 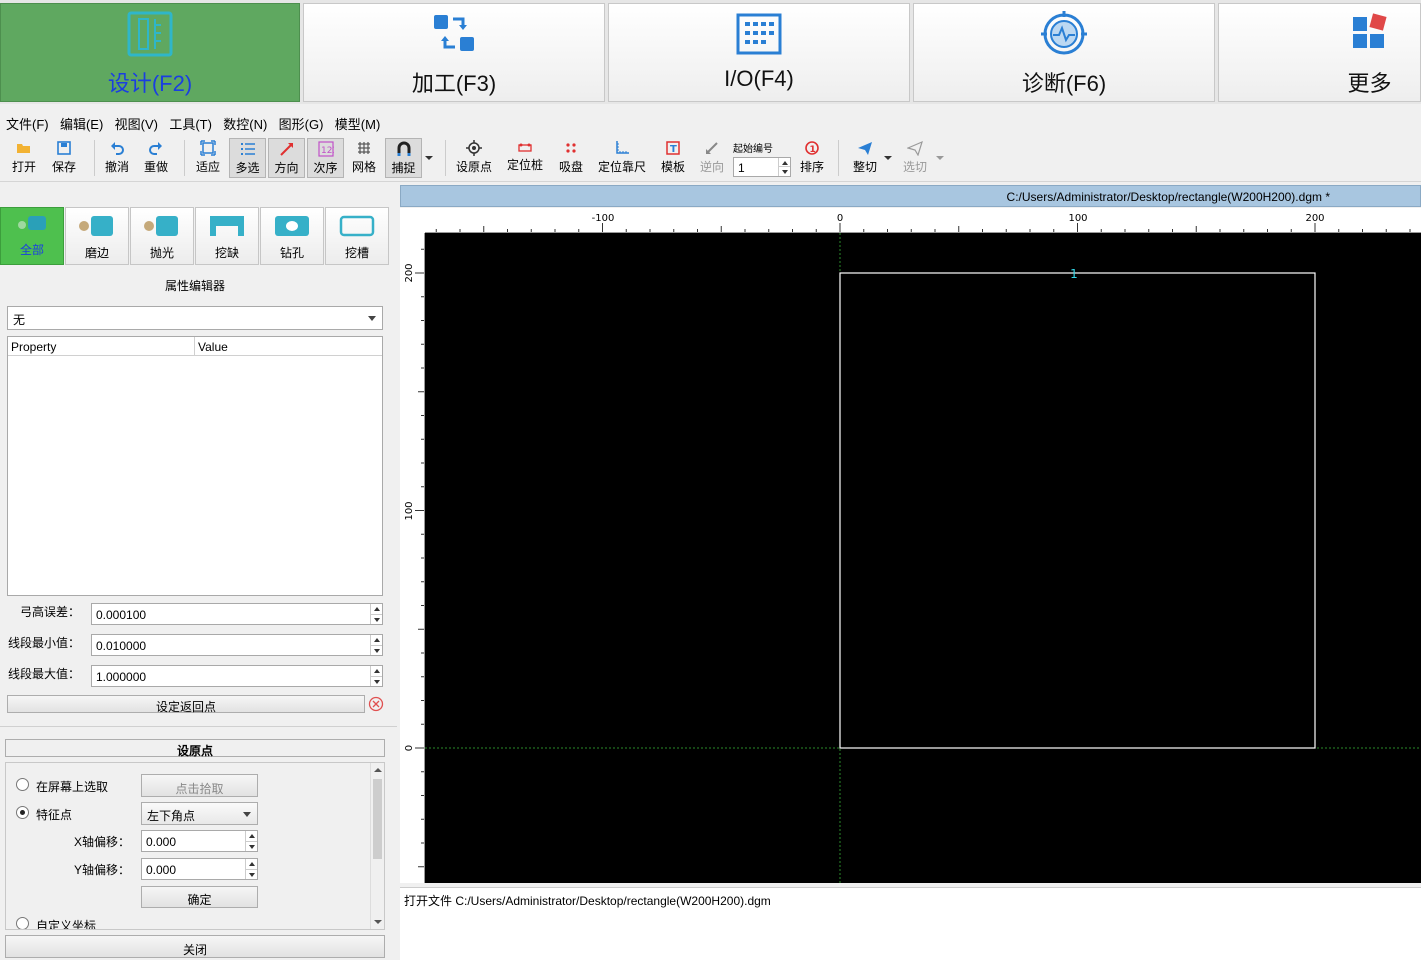 What do you see at coordinates (298, 122) in the screenshot?
I see `menu-shape: 图形(G)` at bounding box center [298, 122].